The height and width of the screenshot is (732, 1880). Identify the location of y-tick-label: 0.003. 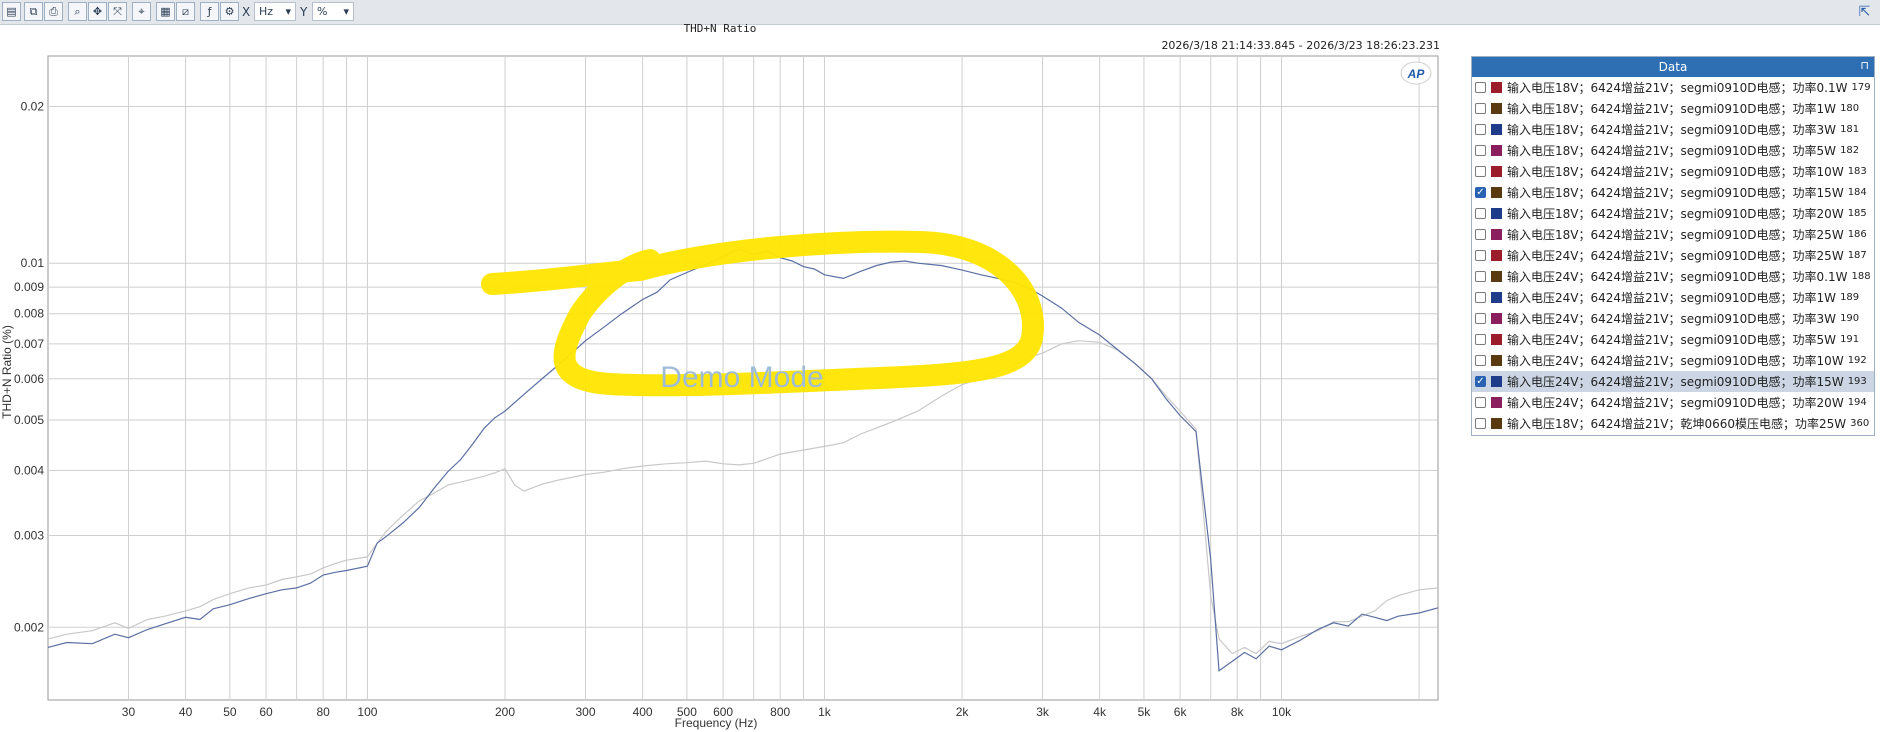
(29, 536).